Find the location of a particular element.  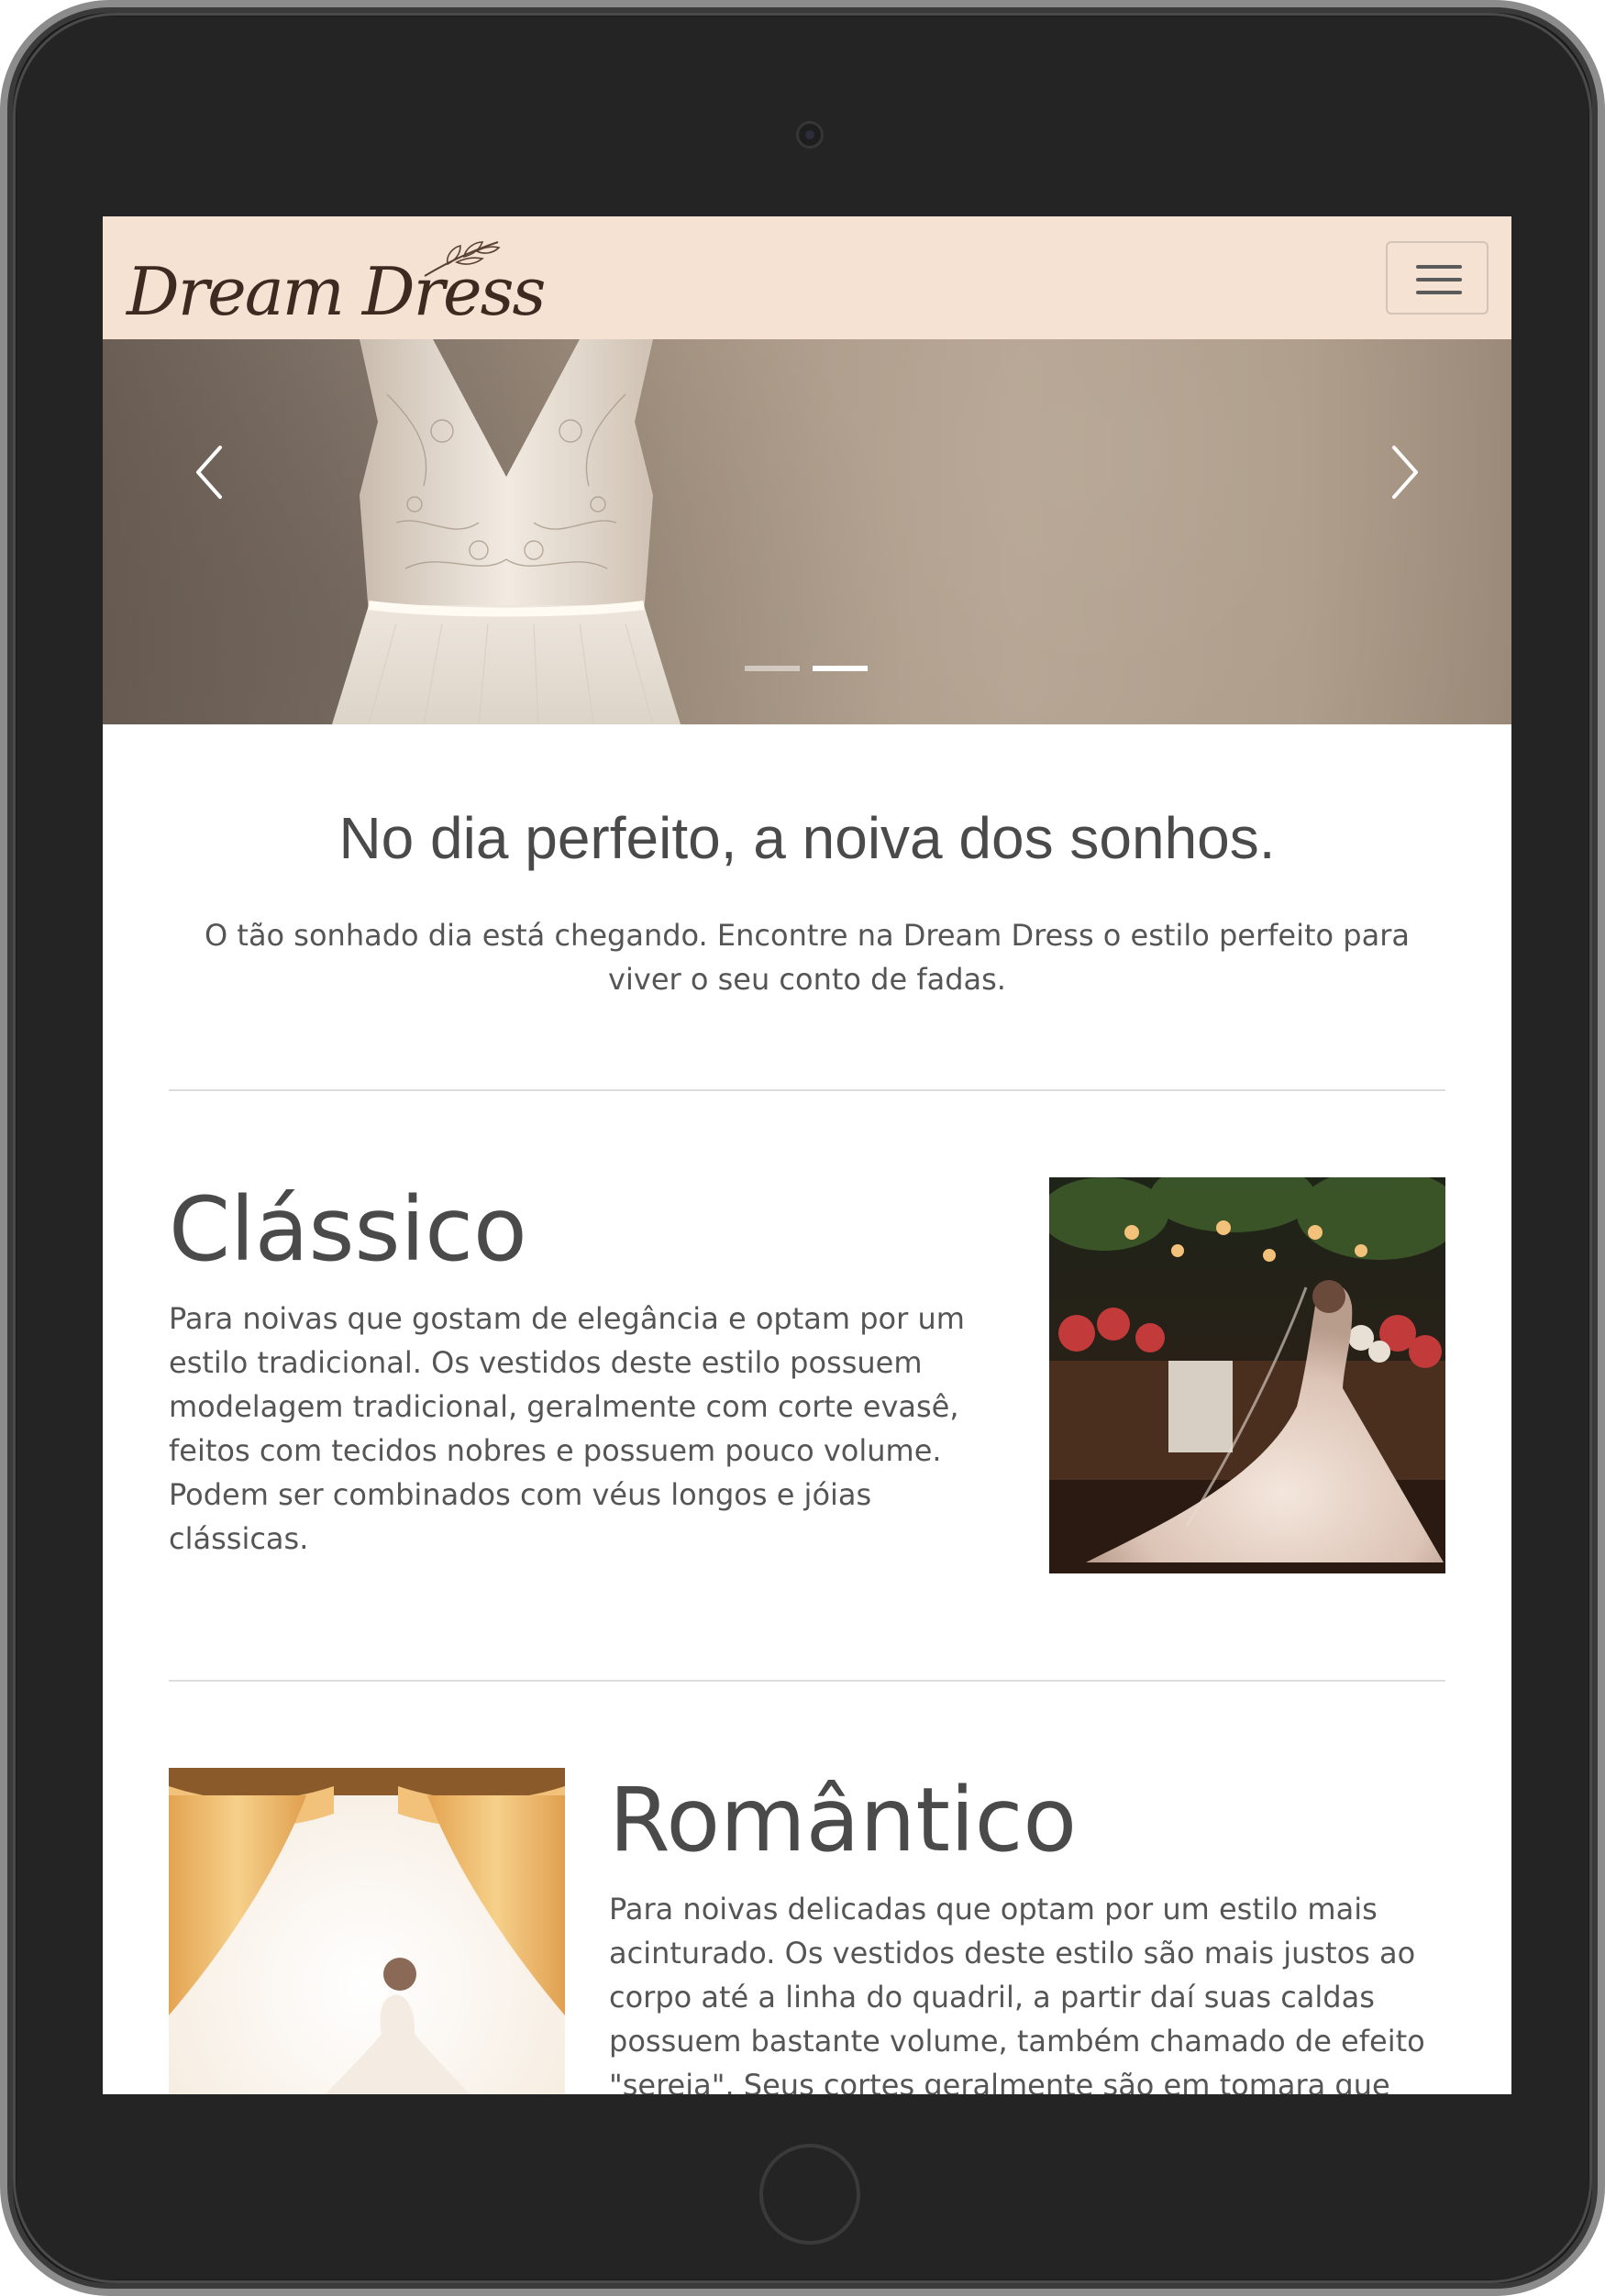

chevron-left-icon is located at coordinates (209, 472).